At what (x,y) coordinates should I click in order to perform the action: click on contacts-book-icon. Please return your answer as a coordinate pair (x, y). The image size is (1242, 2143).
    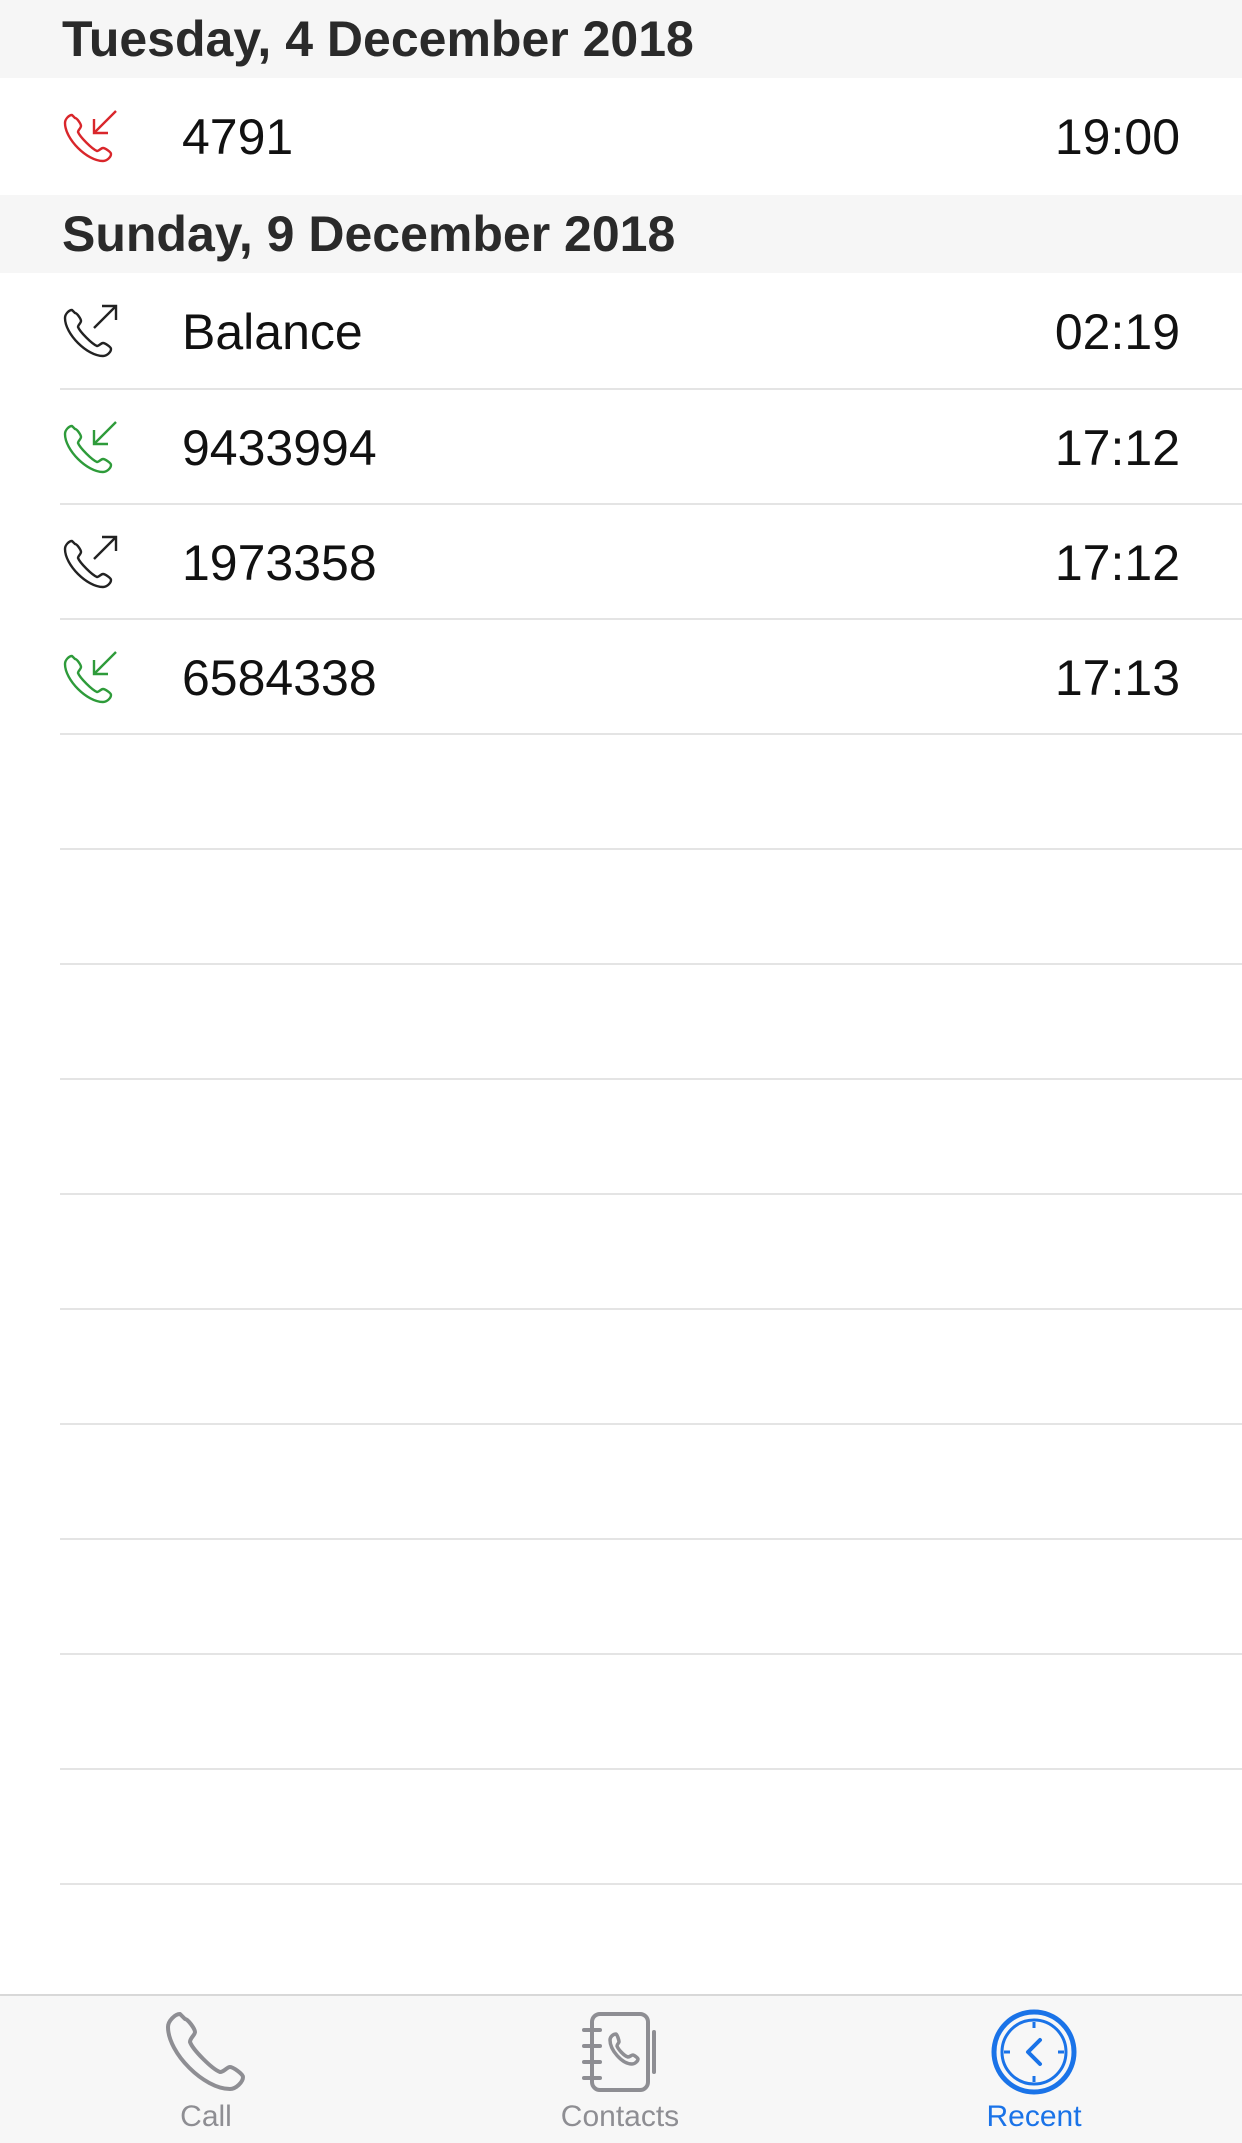
    Looking at the image, I should click on (619, 2052).